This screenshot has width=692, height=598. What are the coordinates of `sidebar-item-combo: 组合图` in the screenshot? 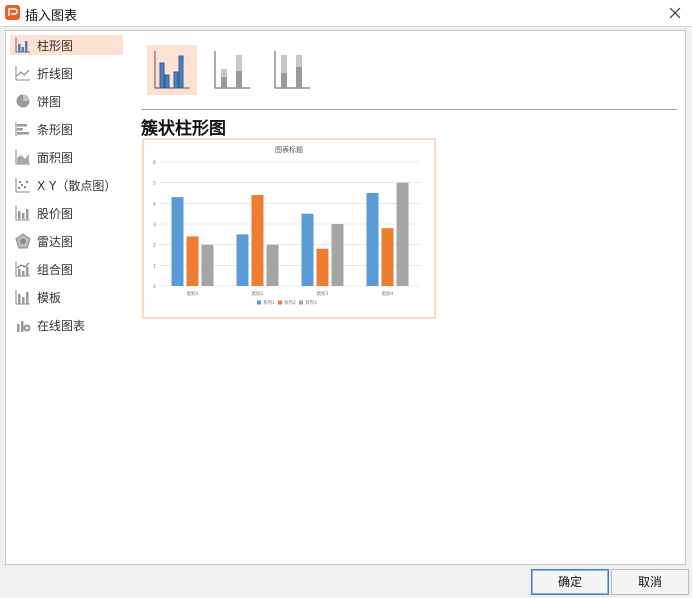 It's located at (66, 269).